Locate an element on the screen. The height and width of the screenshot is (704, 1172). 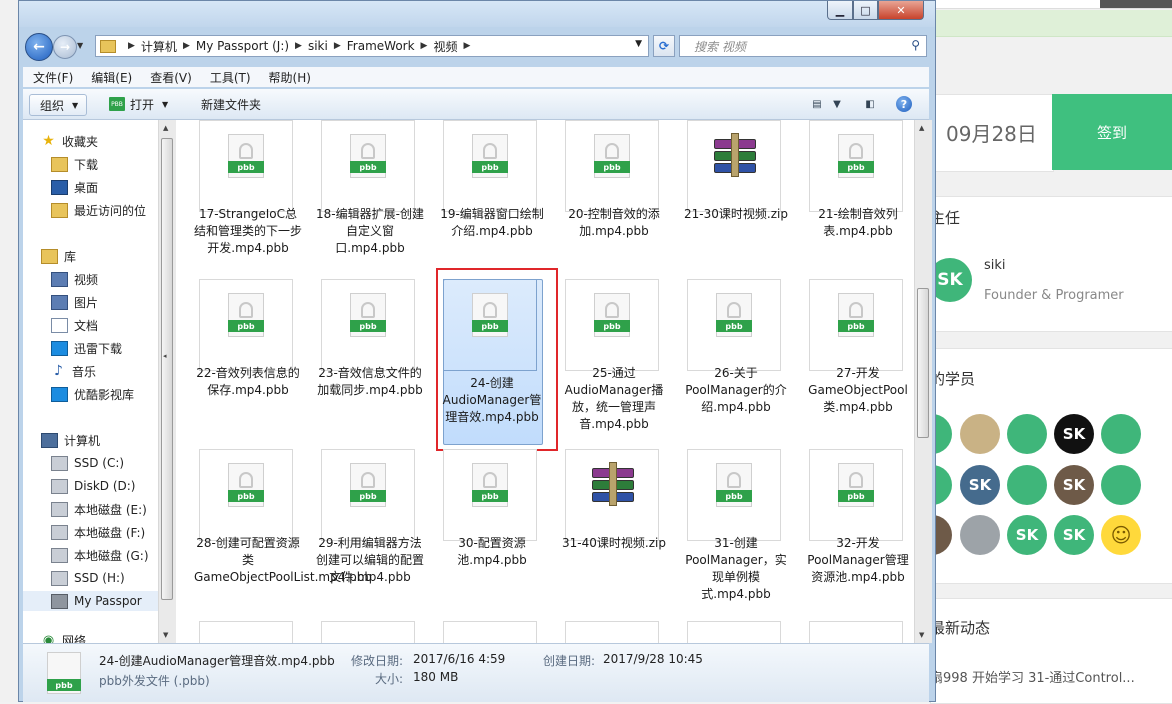
pbb-file-icon: pbb is located at coordinates (612, 156).